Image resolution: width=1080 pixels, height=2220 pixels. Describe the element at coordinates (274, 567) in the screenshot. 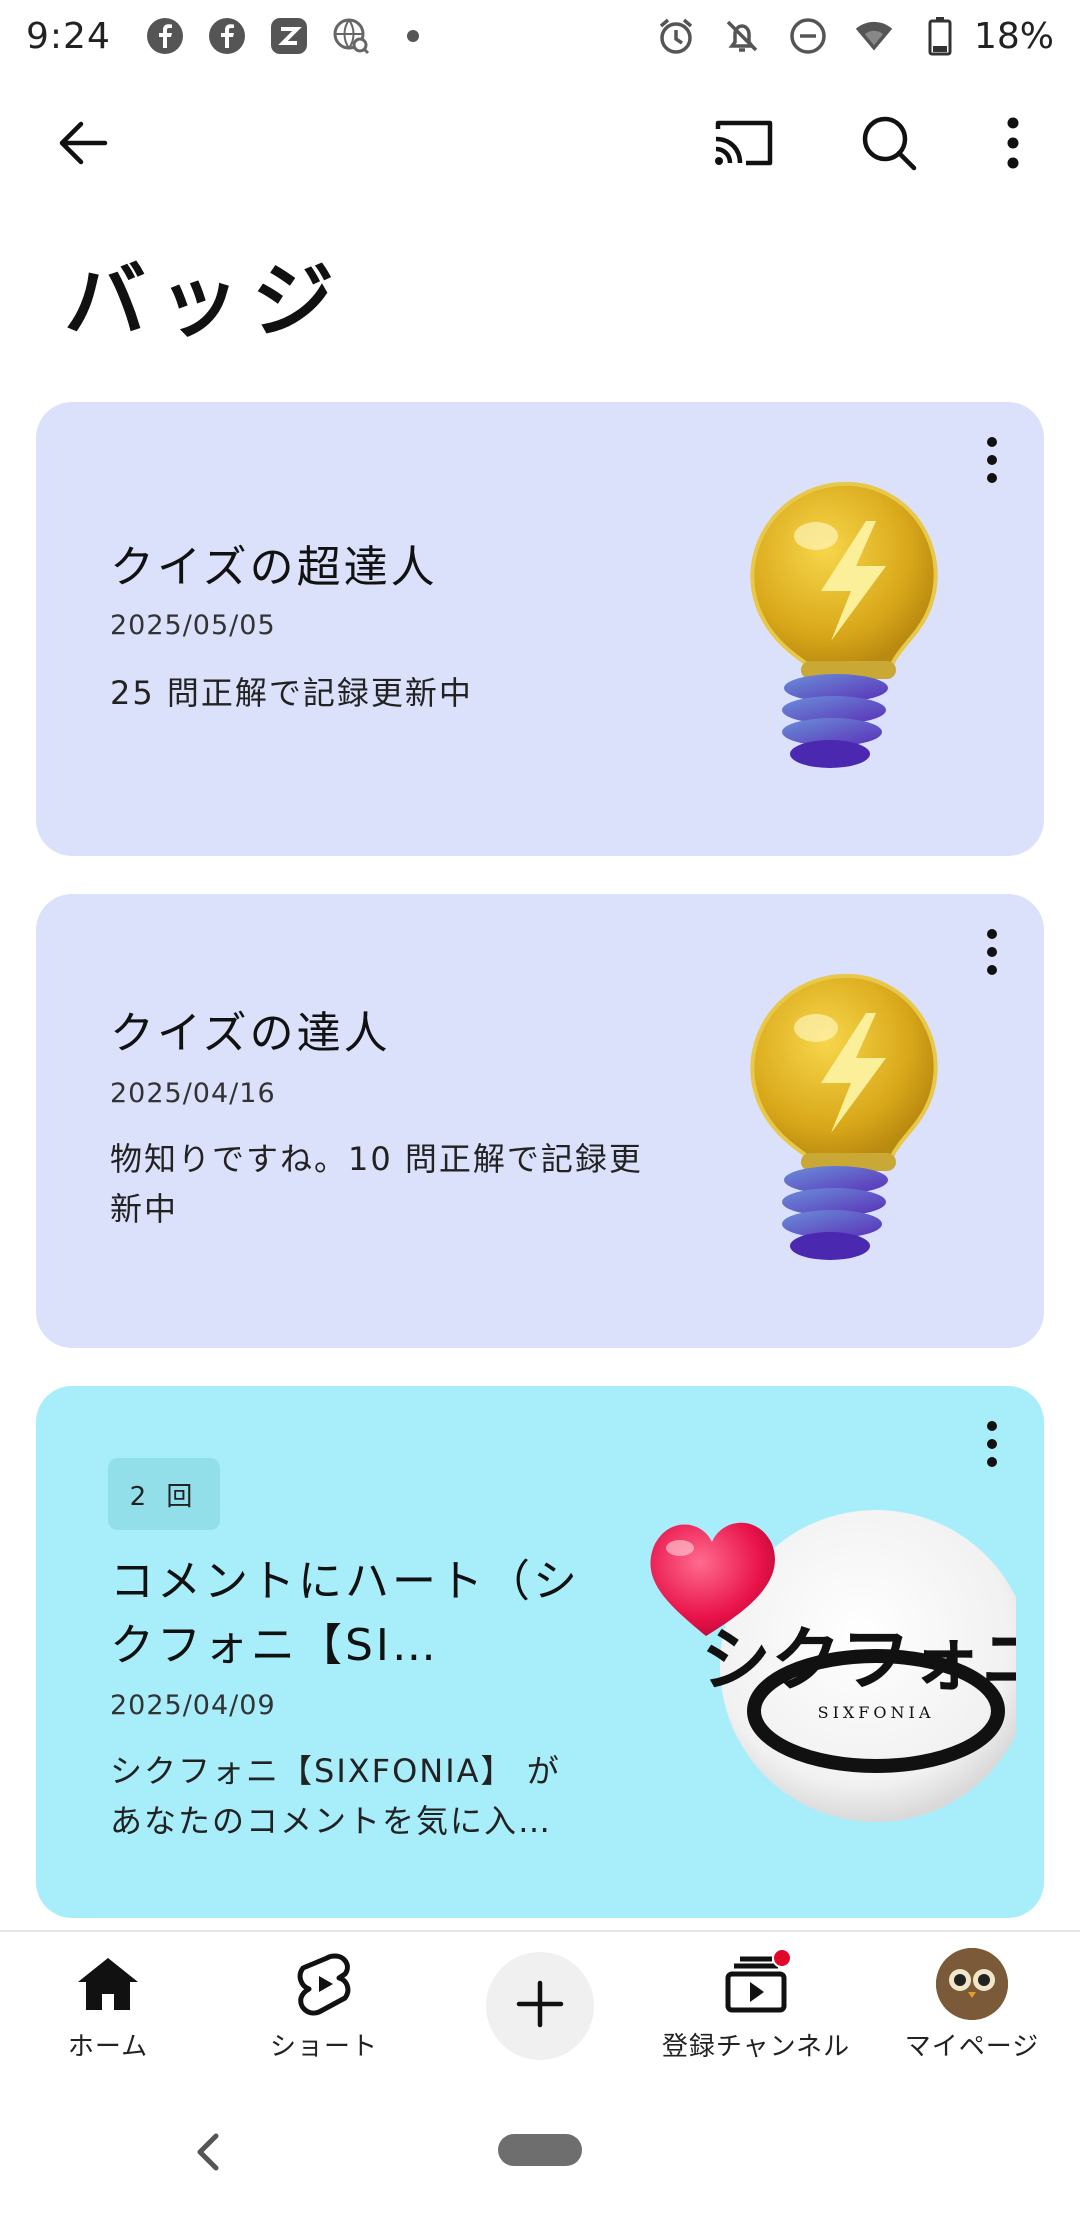

I see `badge-title: クイズの超達人` at that location.